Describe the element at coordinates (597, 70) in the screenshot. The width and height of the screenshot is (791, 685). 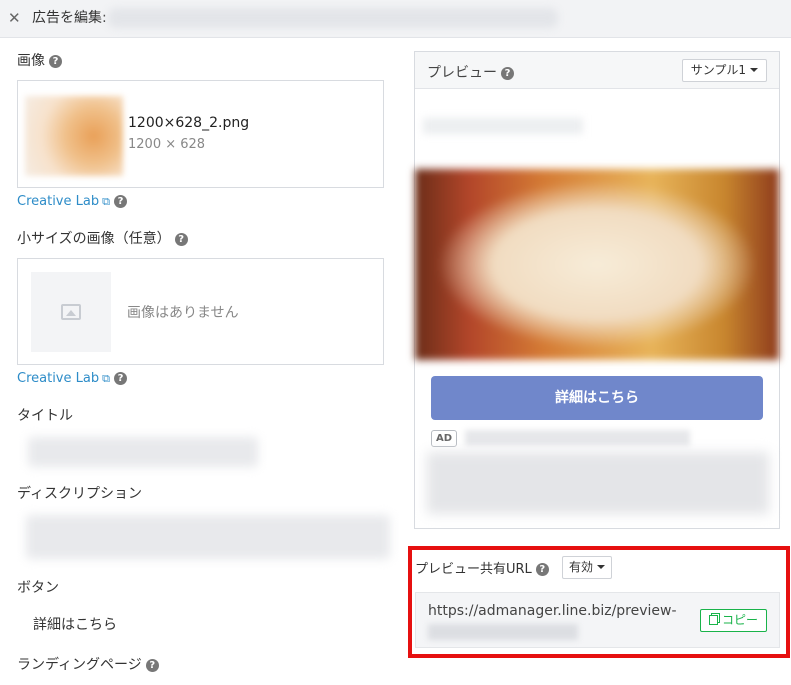
I see `preview-header: プレビュー? サンプル1` at that location.